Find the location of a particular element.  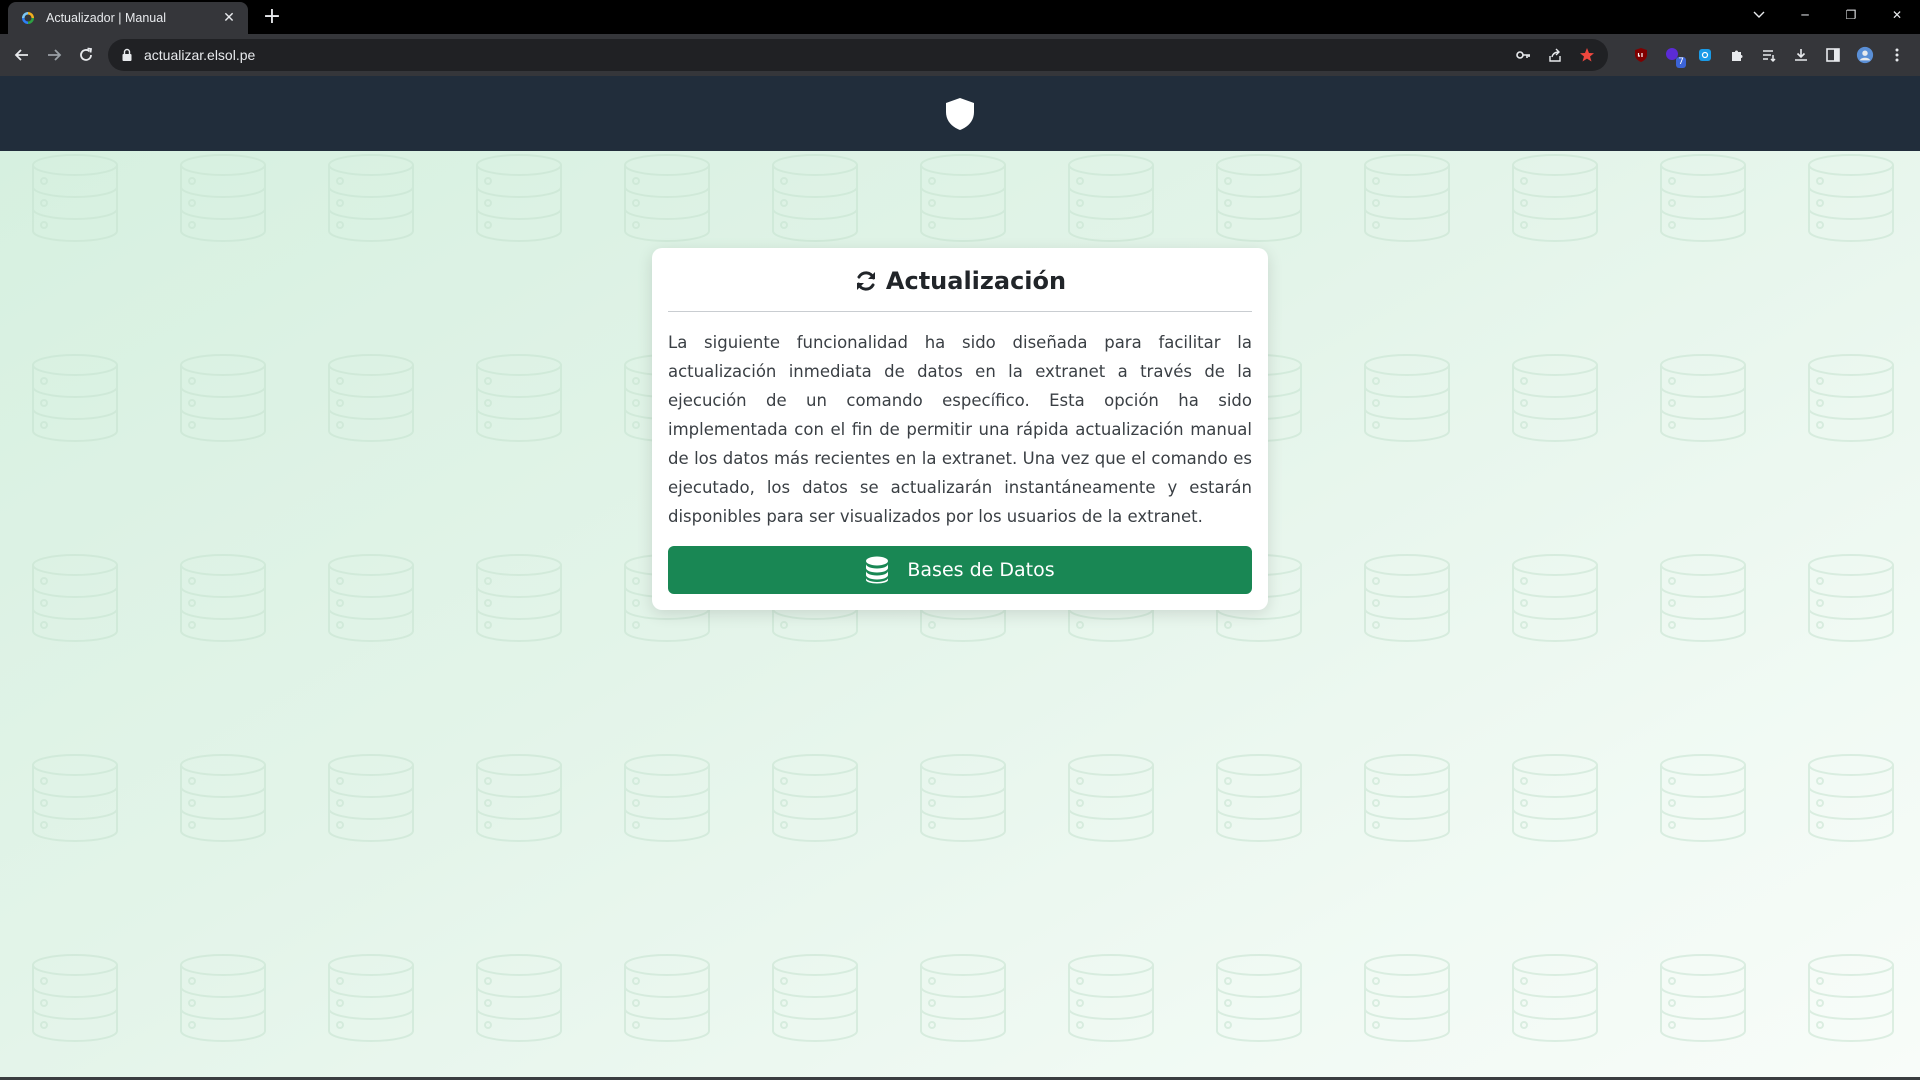

sync-icon is located at coordinates (865, 281).